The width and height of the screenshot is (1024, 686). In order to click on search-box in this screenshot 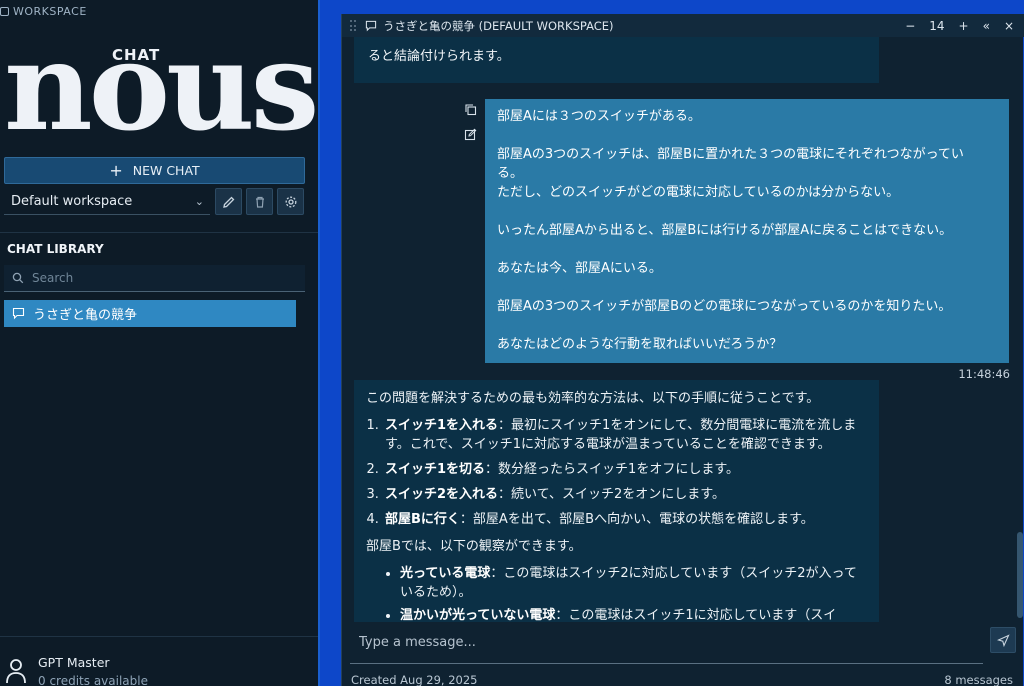, I will do `click(154, 278)`.